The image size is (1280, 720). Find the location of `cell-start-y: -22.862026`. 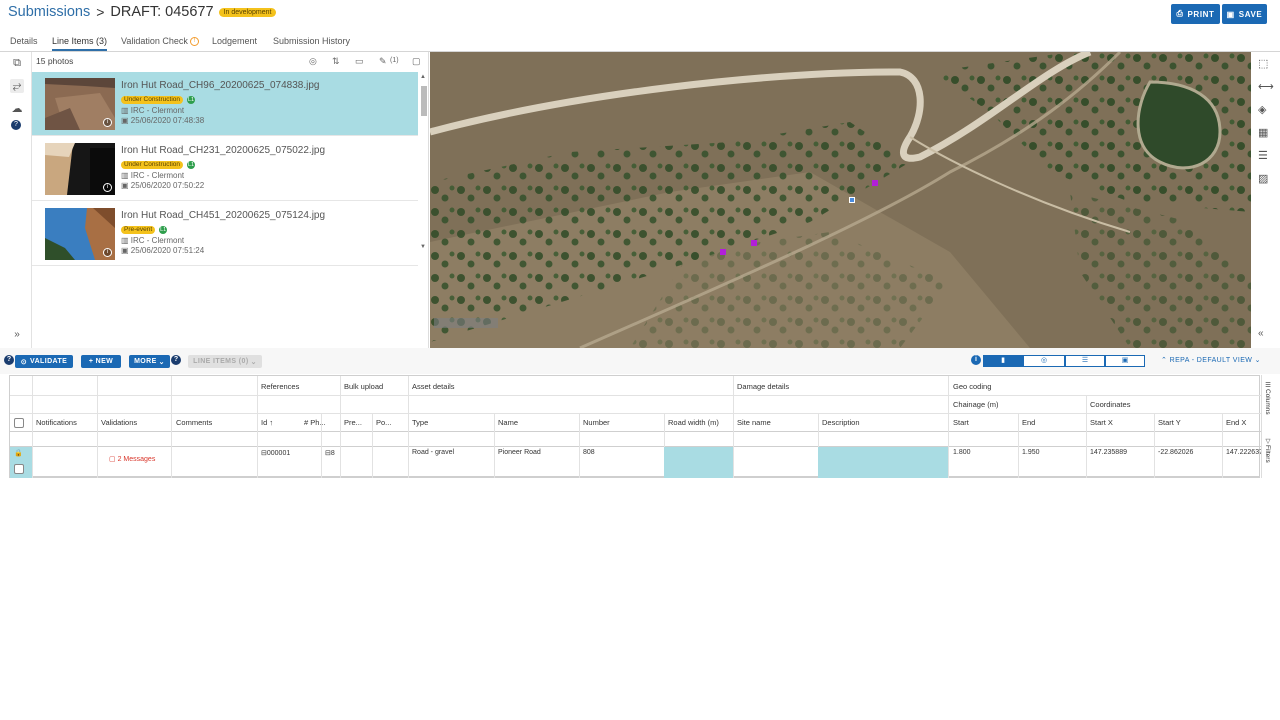

cell-start-y: -22.862026 is located at coordinates (1175, 452).